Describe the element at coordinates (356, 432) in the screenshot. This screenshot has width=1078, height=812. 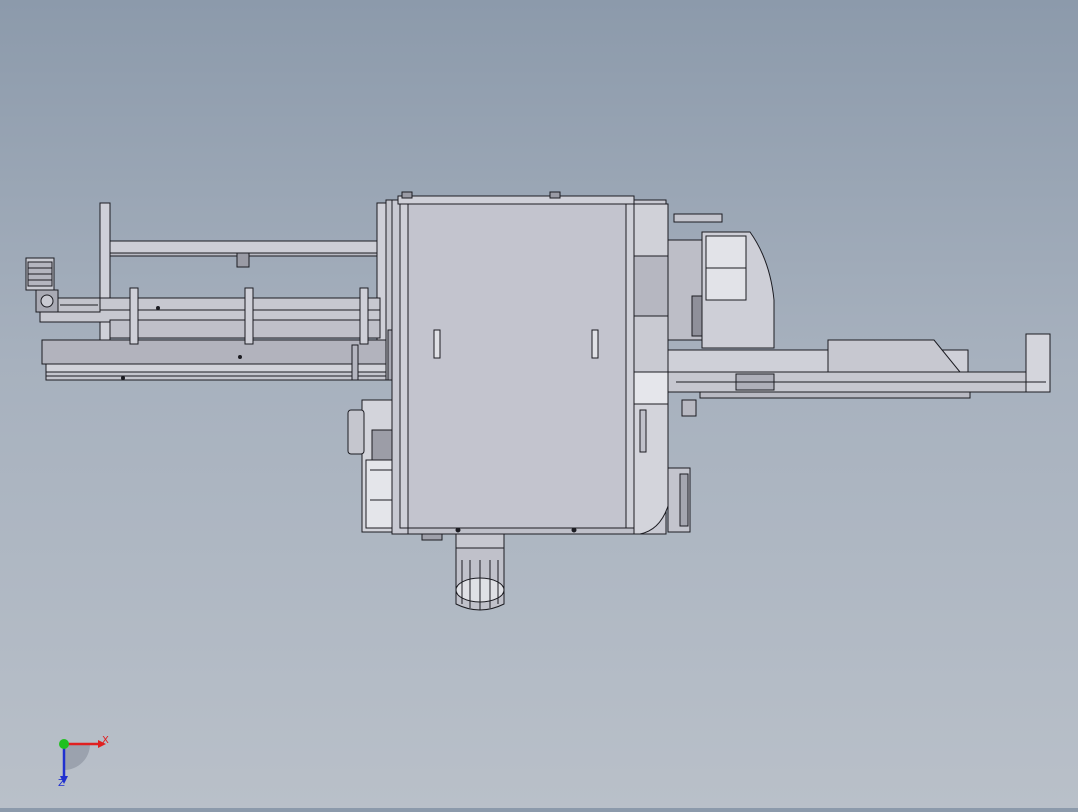
I see `side-handle` at that location.